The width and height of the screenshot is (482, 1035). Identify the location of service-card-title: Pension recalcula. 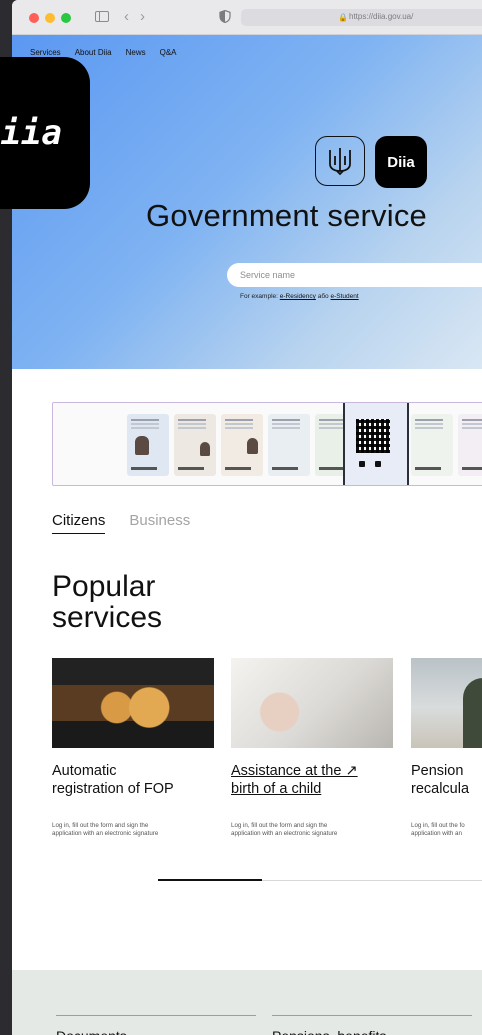
(446, 780).